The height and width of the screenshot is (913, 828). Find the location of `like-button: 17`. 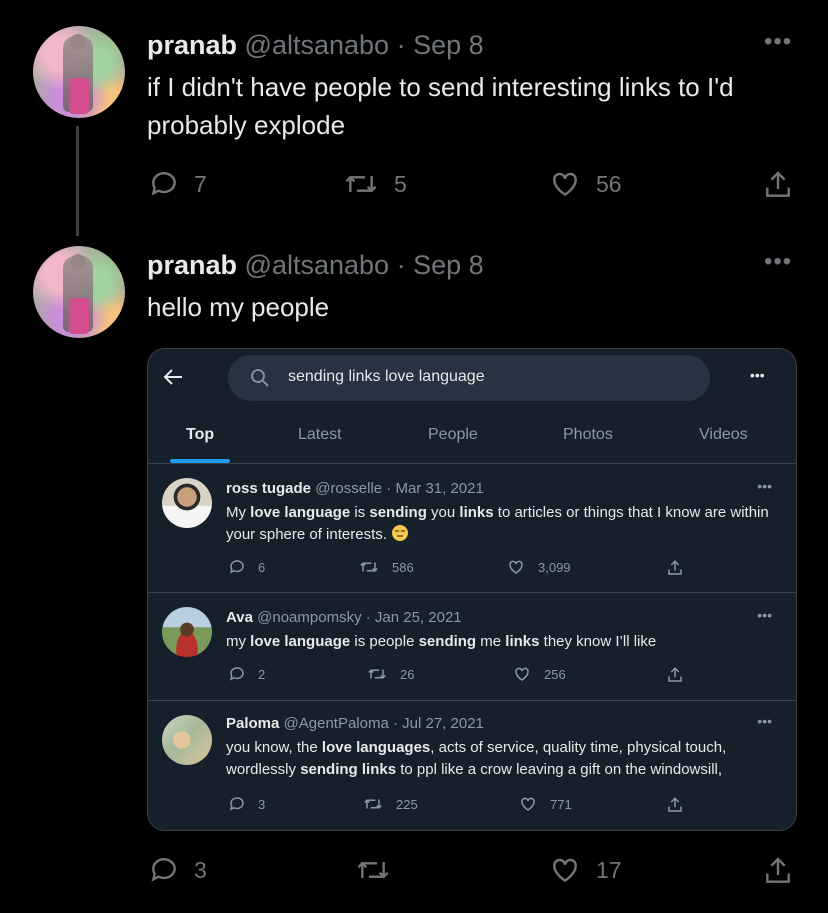

like-button: 17 is located at coordinates (585, 870).